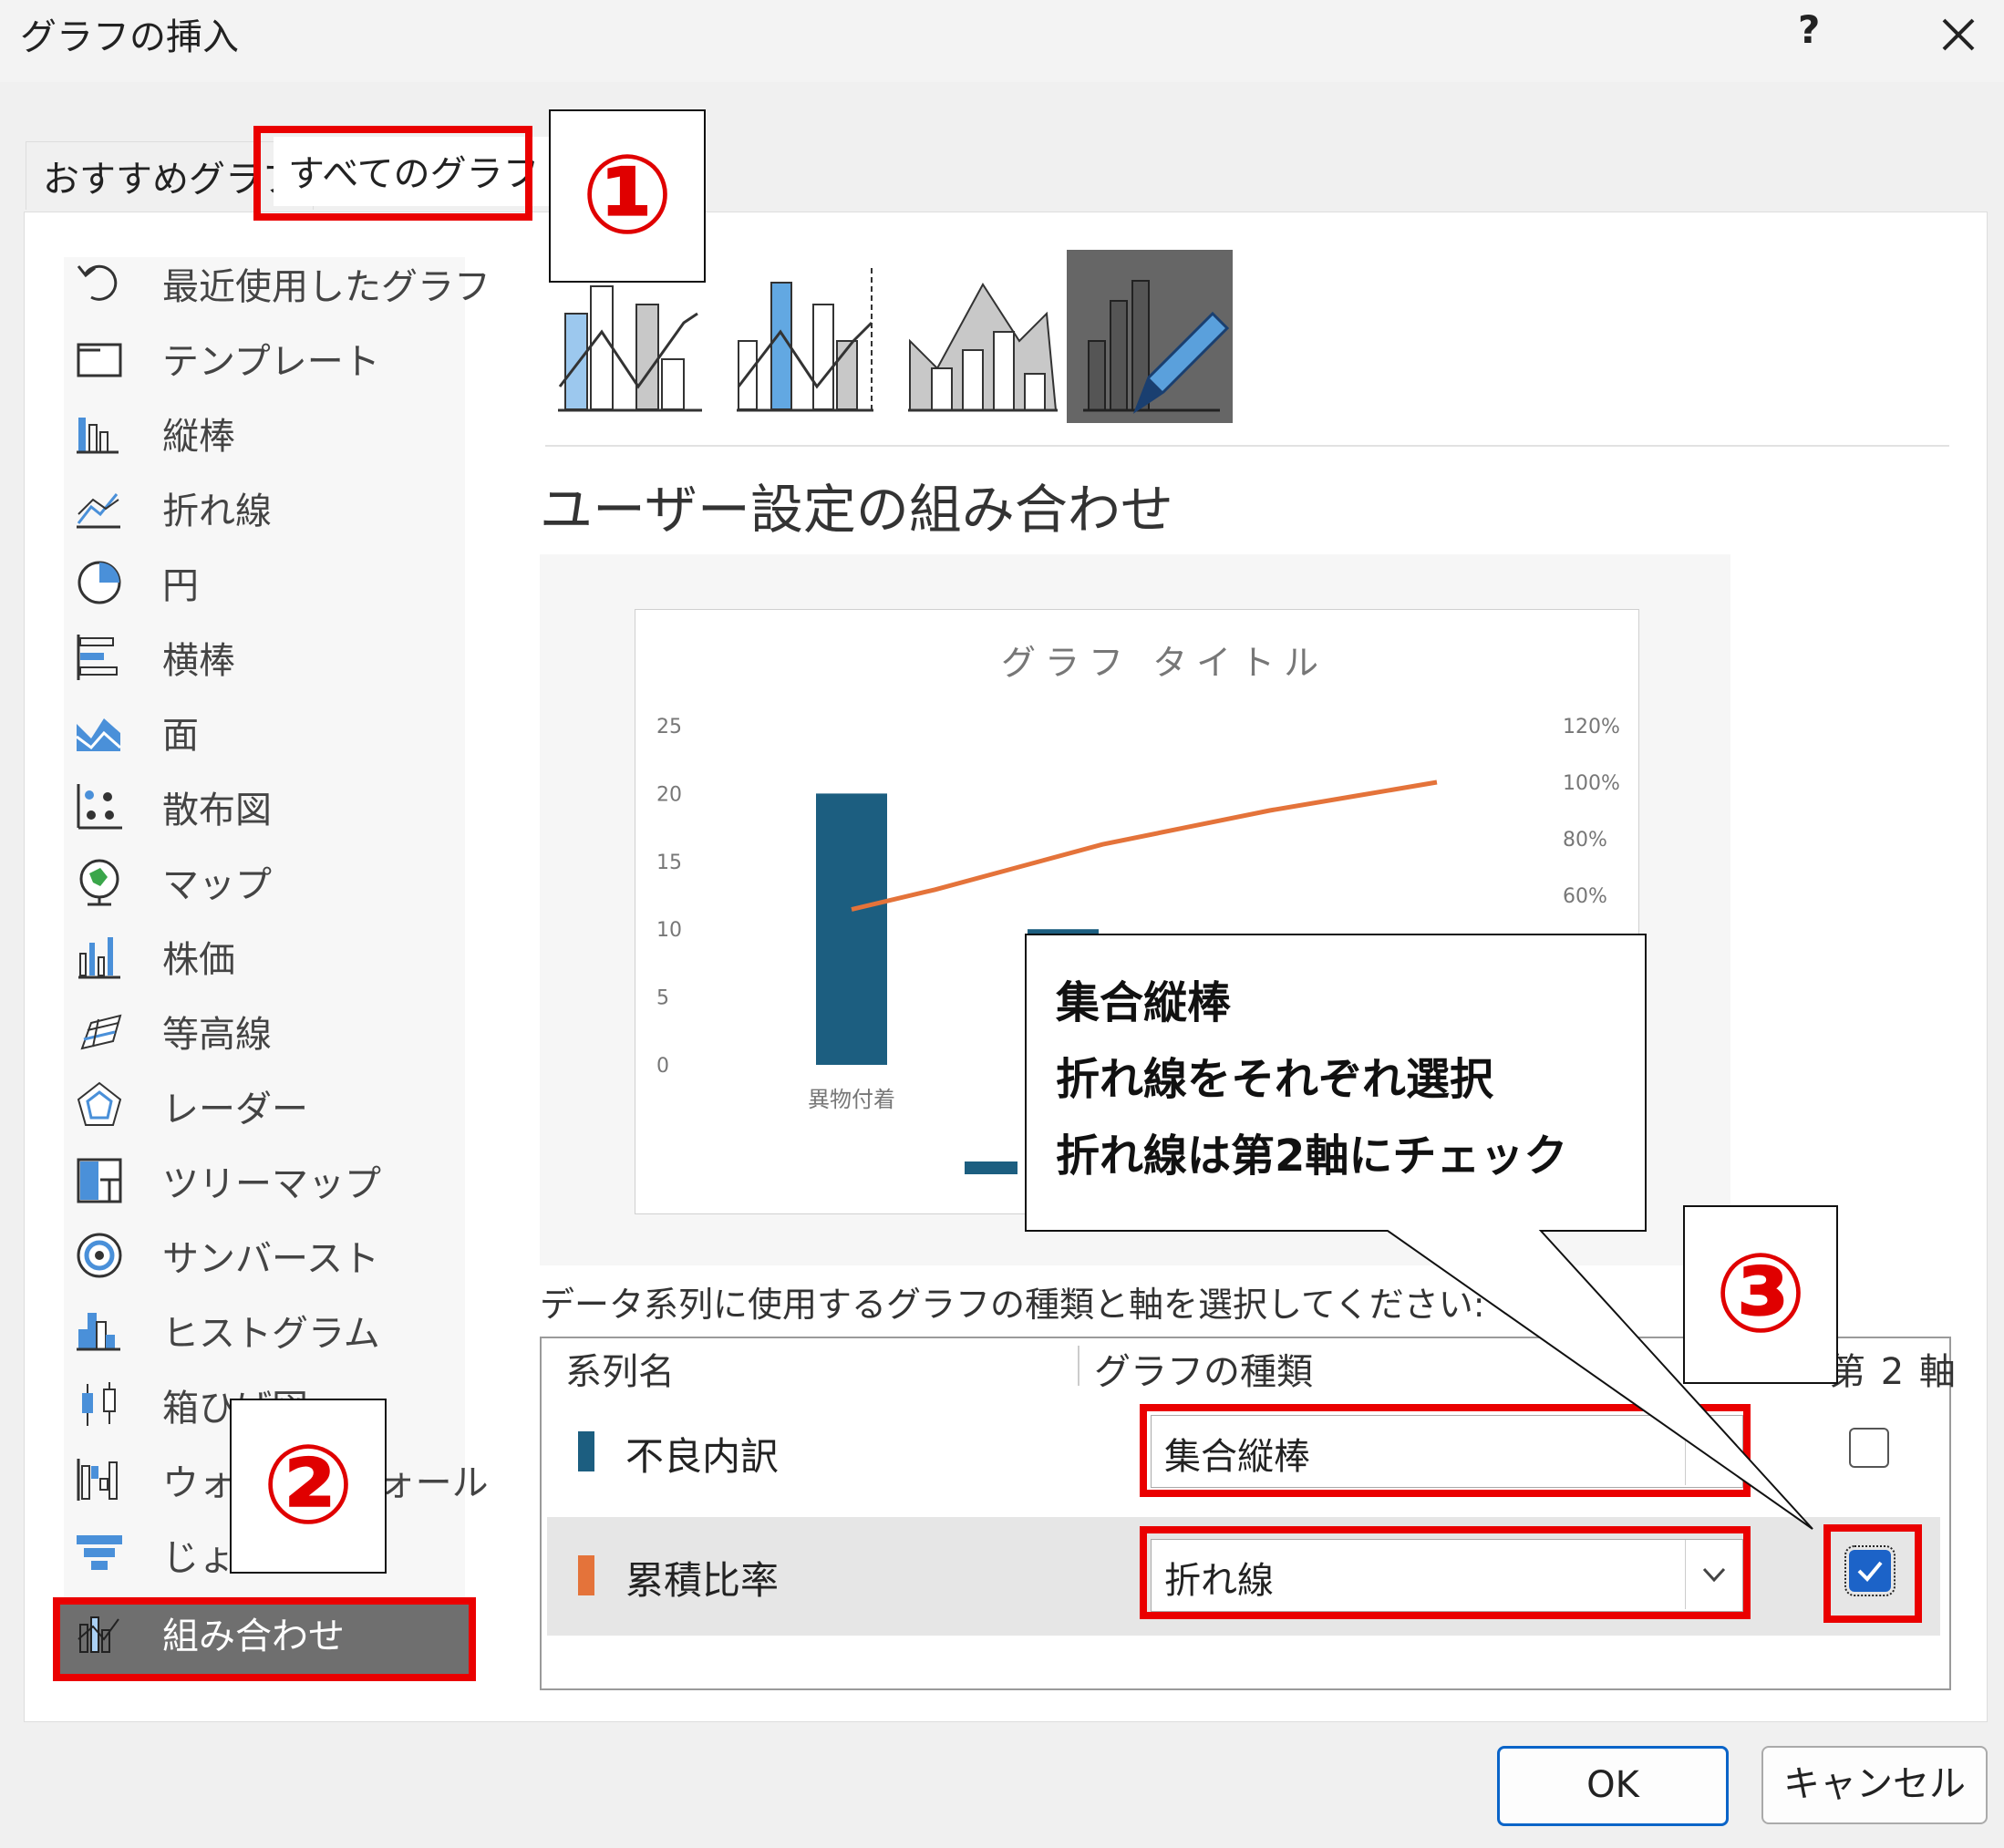 This screenshot has height=1848, width=2004. What do you see at coordinates (198, 960) in the screenshot?
I see `category-label: 株価` at bounding box center [198, 960].